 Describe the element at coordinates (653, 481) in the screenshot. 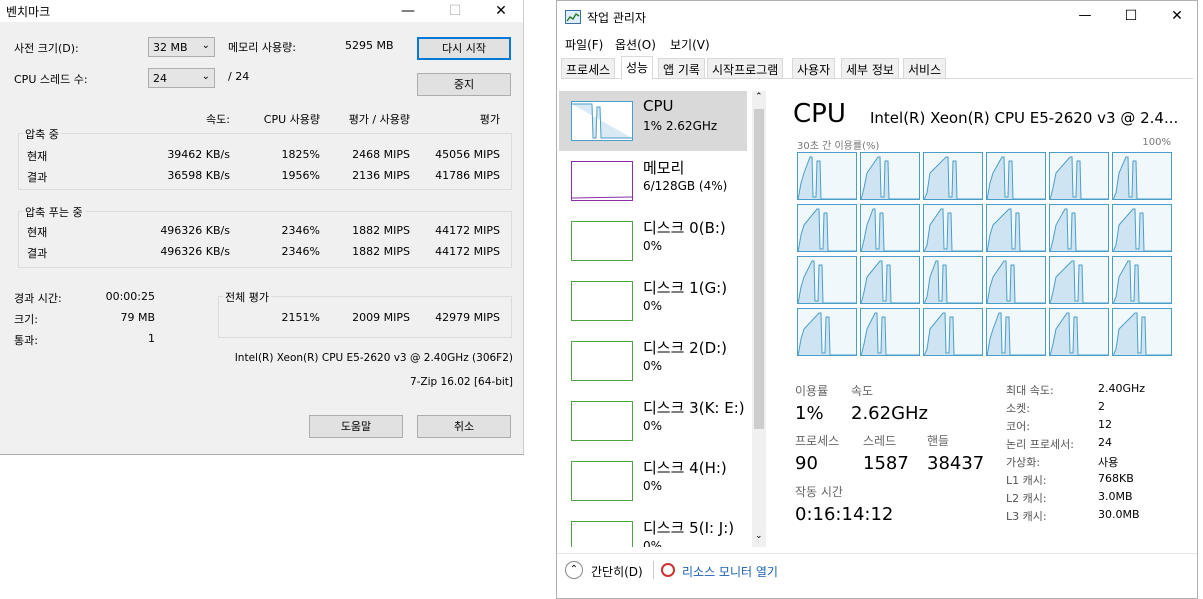

I see `sidebar-item-disk-4: 디스크 4(H:) 0%` at that location.